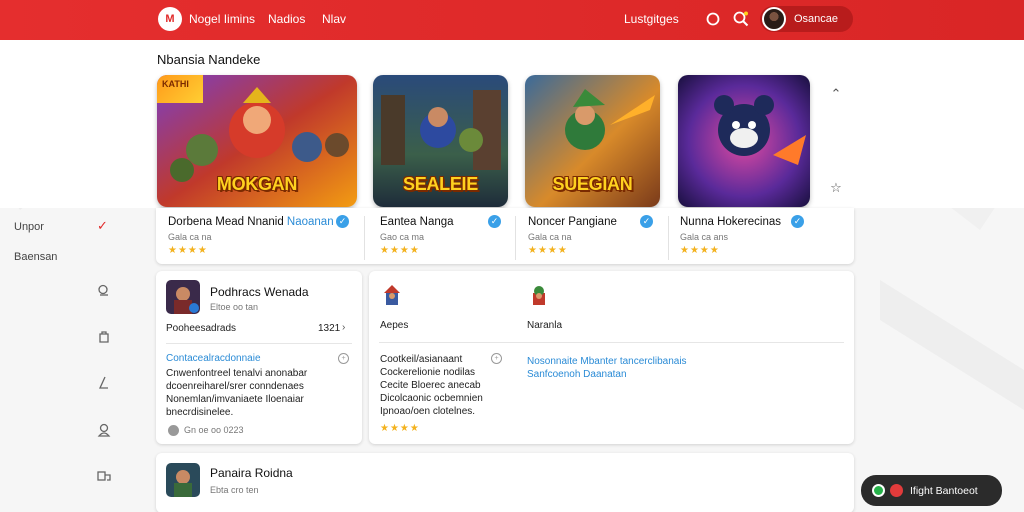  What do you see at coordinates (170, 19) in the screenshot?
I see `app-logo: M` at bounding box center [170, 19].